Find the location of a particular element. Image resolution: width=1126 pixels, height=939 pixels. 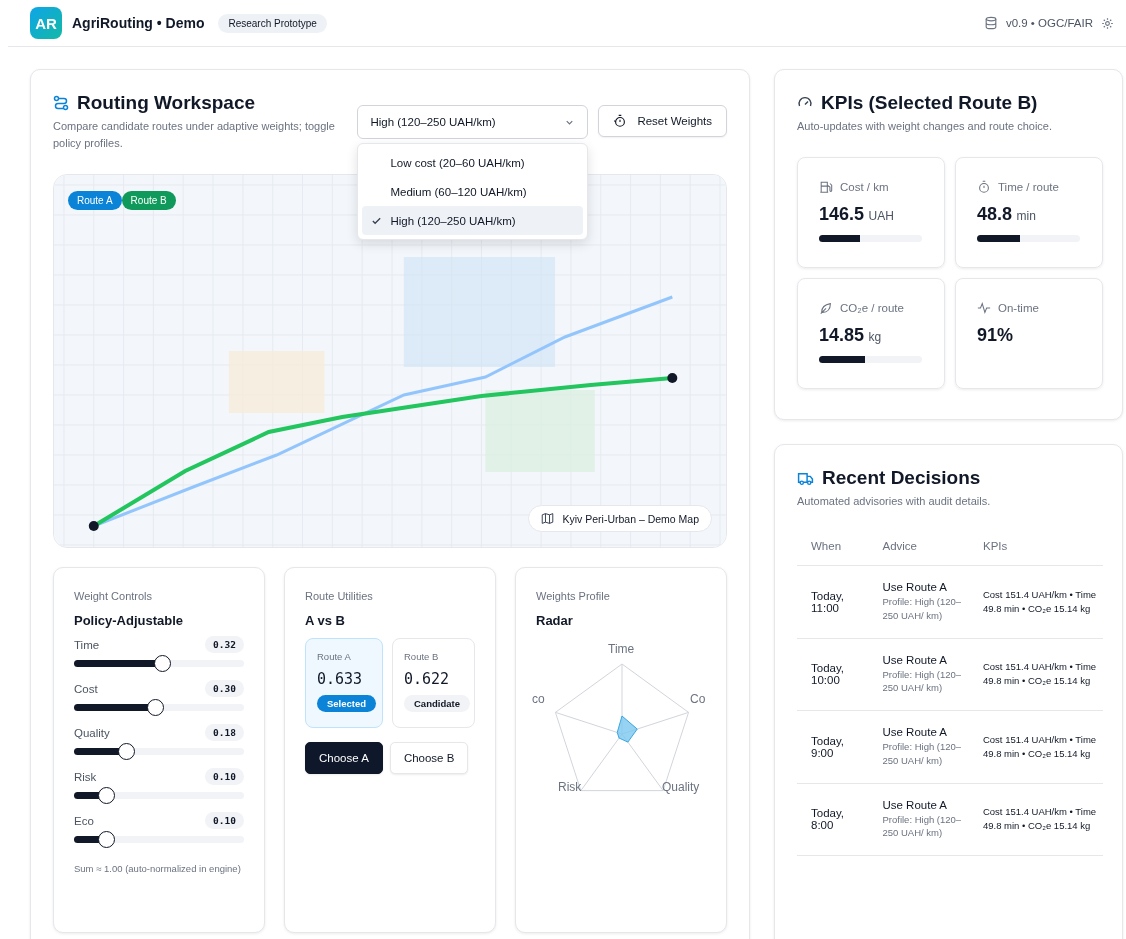

card-overline: Weights Profile is located at coordinates (573, 596).